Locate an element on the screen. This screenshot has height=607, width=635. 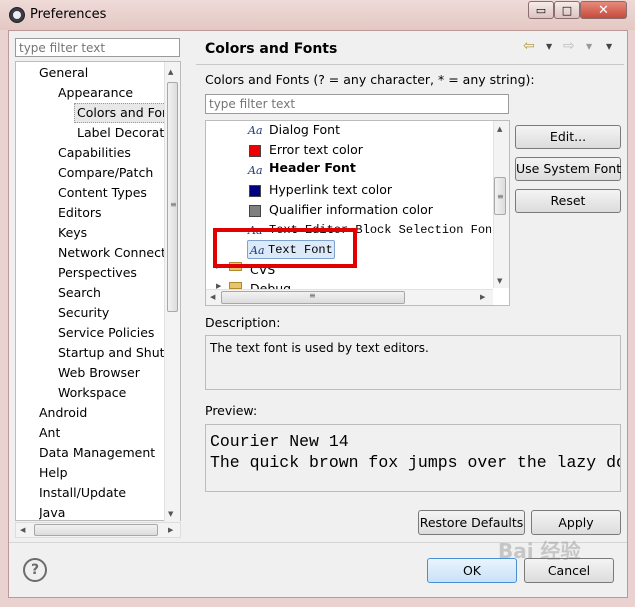
preview-line: Courier New 14 is located at coordinates (279, 441).